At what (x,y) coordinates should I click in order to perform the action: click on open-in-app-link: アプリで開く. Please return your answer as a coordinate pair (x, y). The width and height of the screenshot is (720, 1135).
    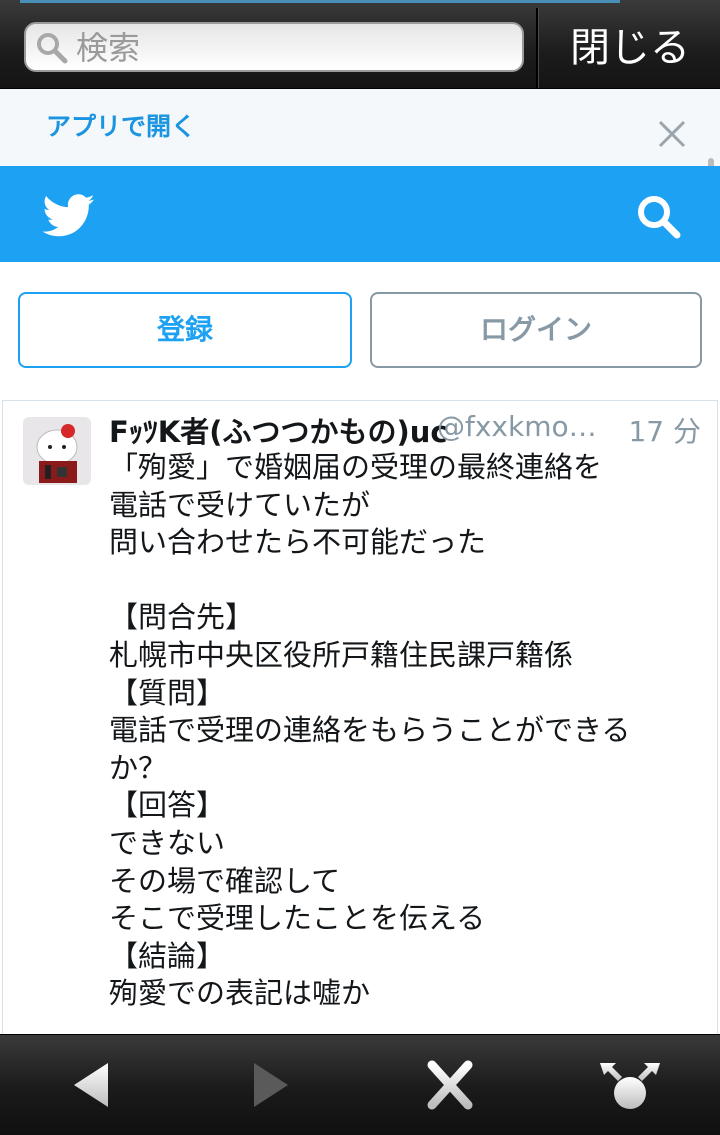
    Looking at the image, I should click on (121, 125).